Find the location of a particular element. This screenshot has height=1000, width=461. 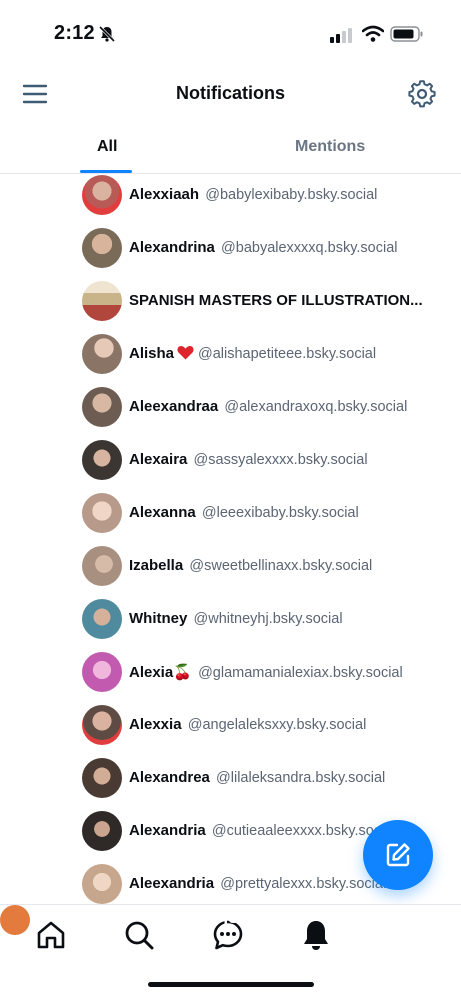

user-handle: @lilaleksandra.bsky.social is located at coordinates (301, 778).